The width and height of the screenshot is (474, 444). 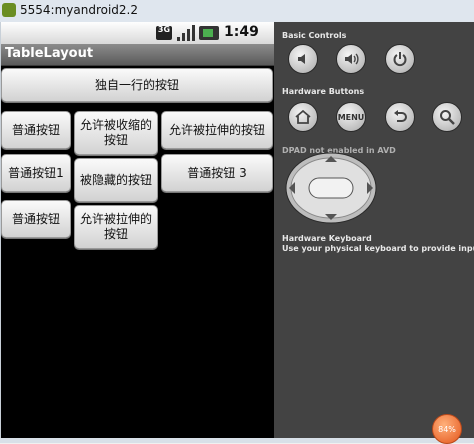 I want to click on hardware-buttons-label: Hardware Buttons, so click(x=323, y=91).